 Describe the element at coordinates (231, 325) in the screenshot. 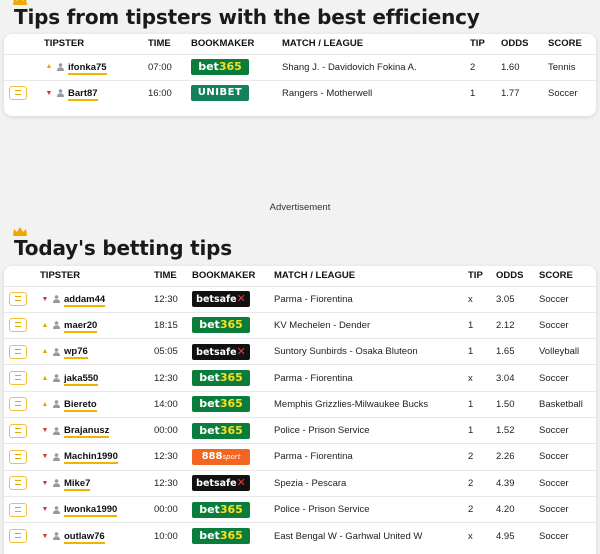

I see `bookmaker-logo-text: 365` at that location.